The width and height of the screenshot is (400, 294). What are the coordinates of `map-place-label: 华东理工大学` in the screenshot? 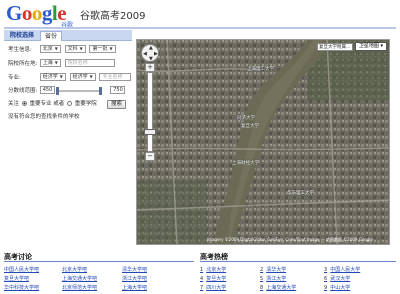 It's located at (300, 193).